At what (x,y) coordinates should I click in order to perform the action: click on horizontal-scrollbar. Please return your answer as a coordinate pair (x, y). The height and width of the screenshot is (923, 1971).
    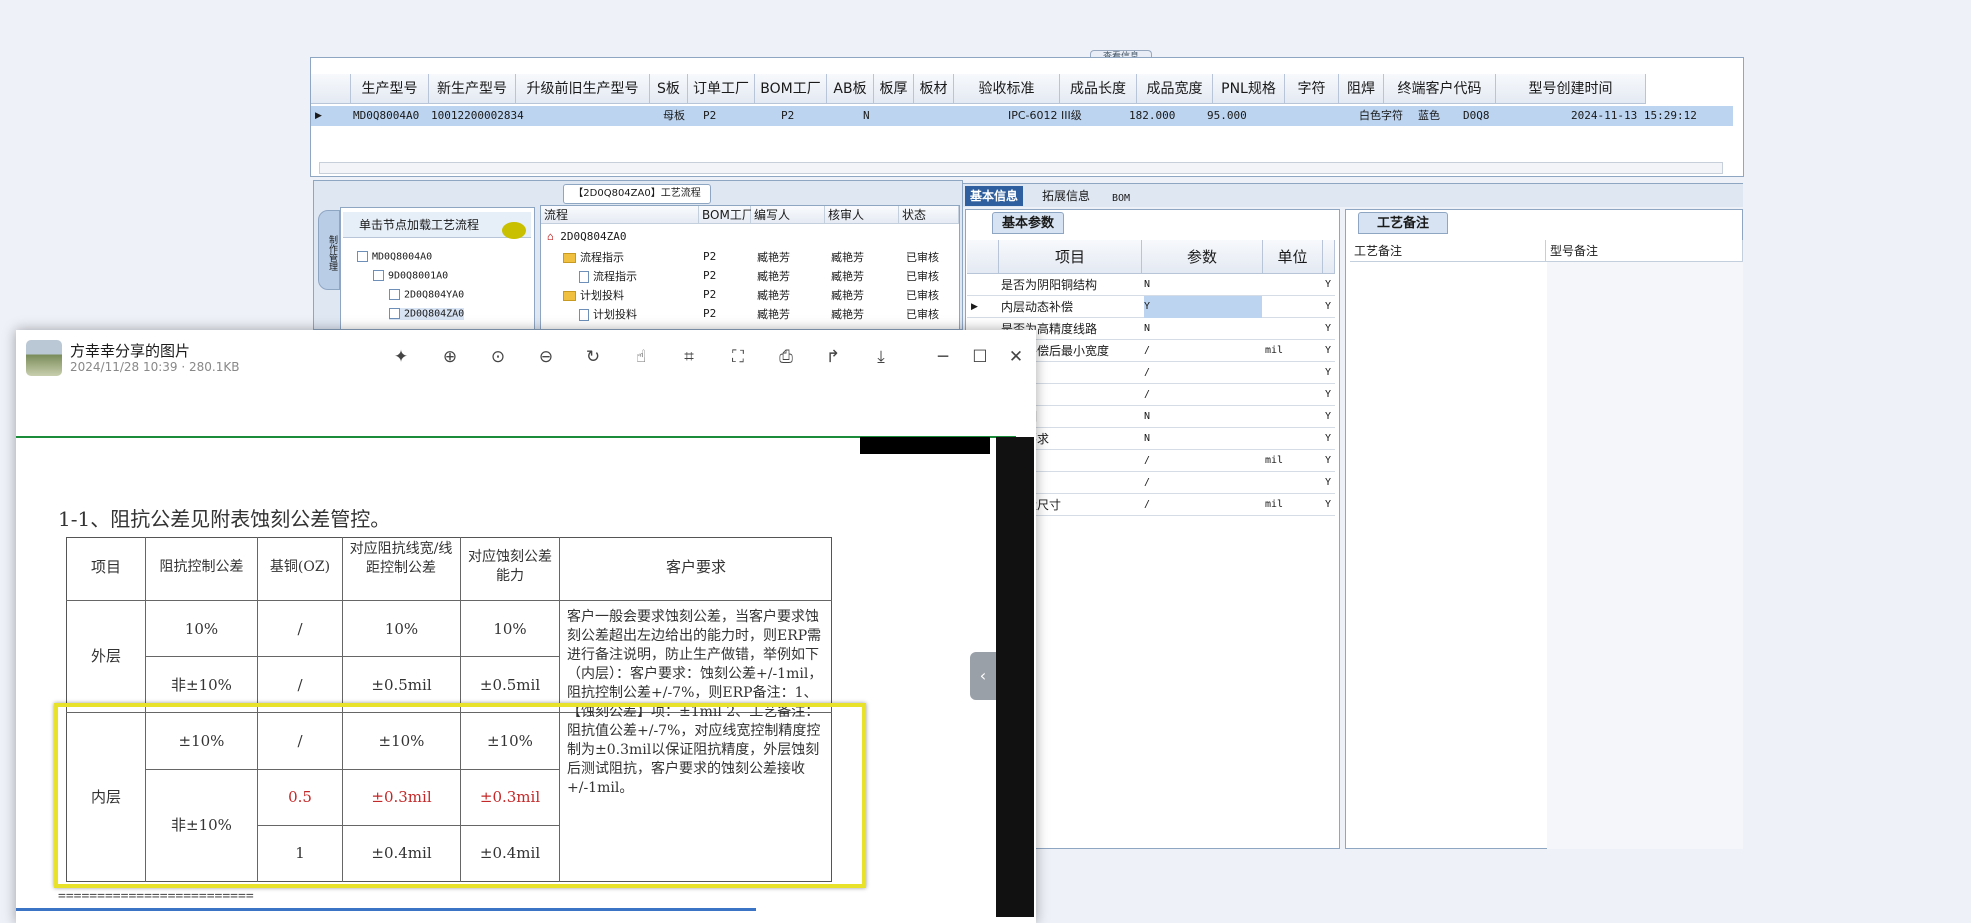
    Looking at the image, I should click on (1021, 168).